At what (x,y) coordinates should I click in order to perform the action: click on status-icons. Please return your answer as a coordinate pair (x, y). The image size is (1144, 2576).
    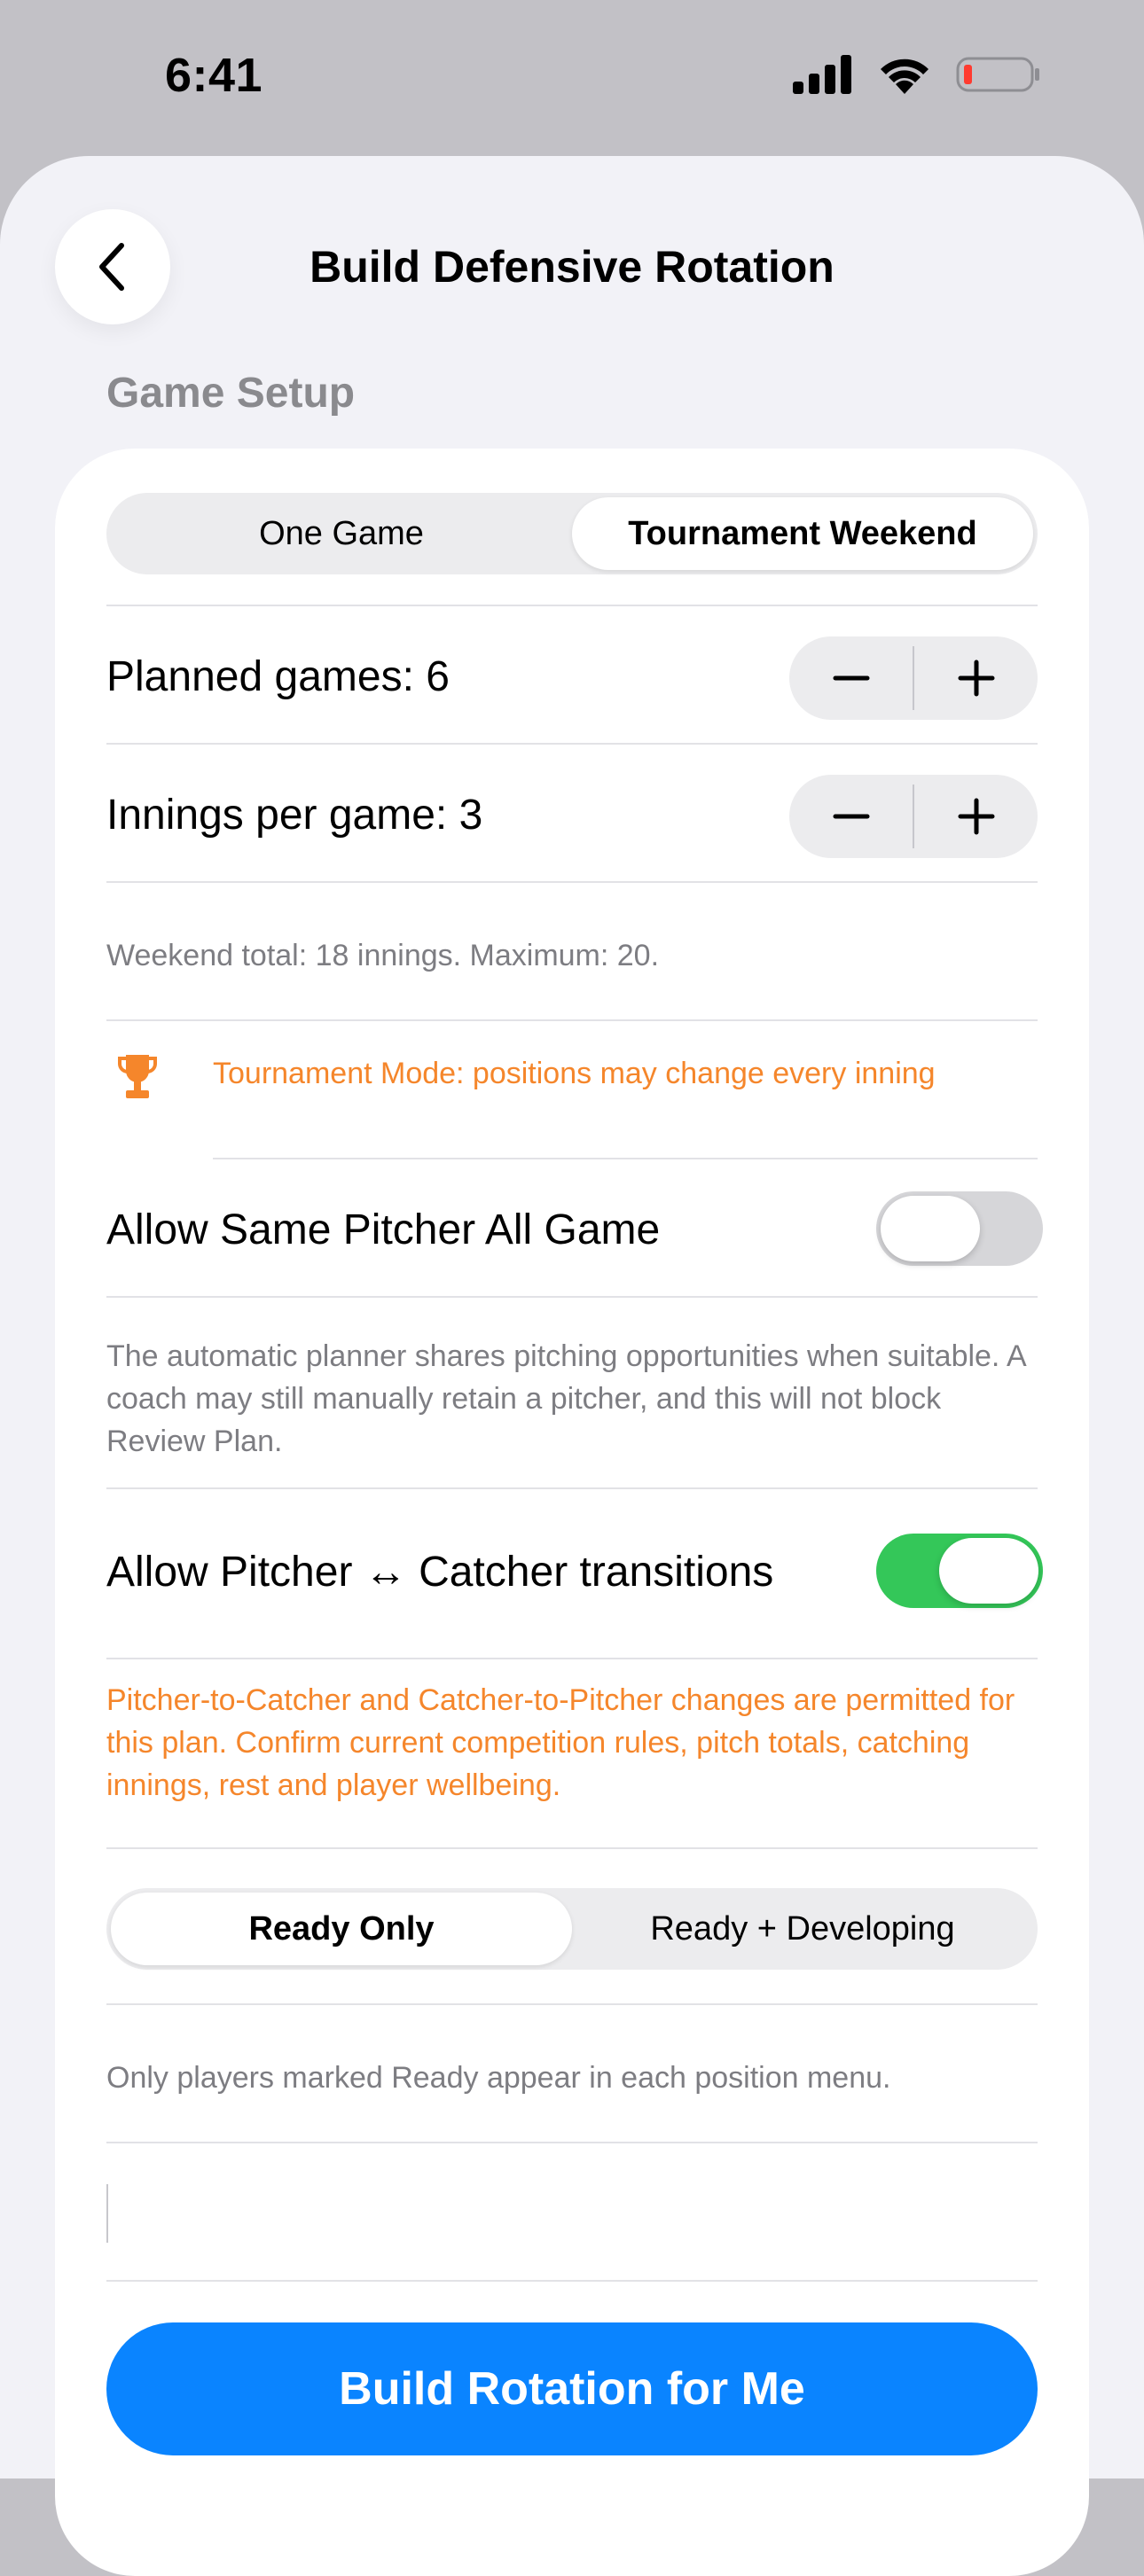
    Looking at the image, I should click on (917, 74).